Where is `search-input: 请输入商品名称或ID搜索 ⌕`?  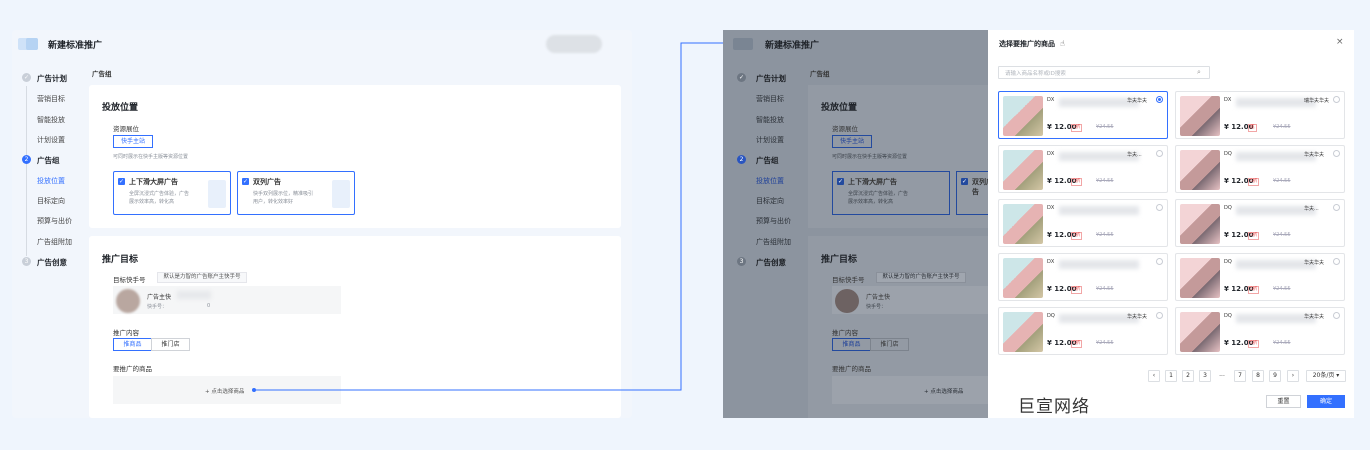
search-input: 请输入商品名称或ID搜索 ⌕ is located at coordinates (1104, 72).